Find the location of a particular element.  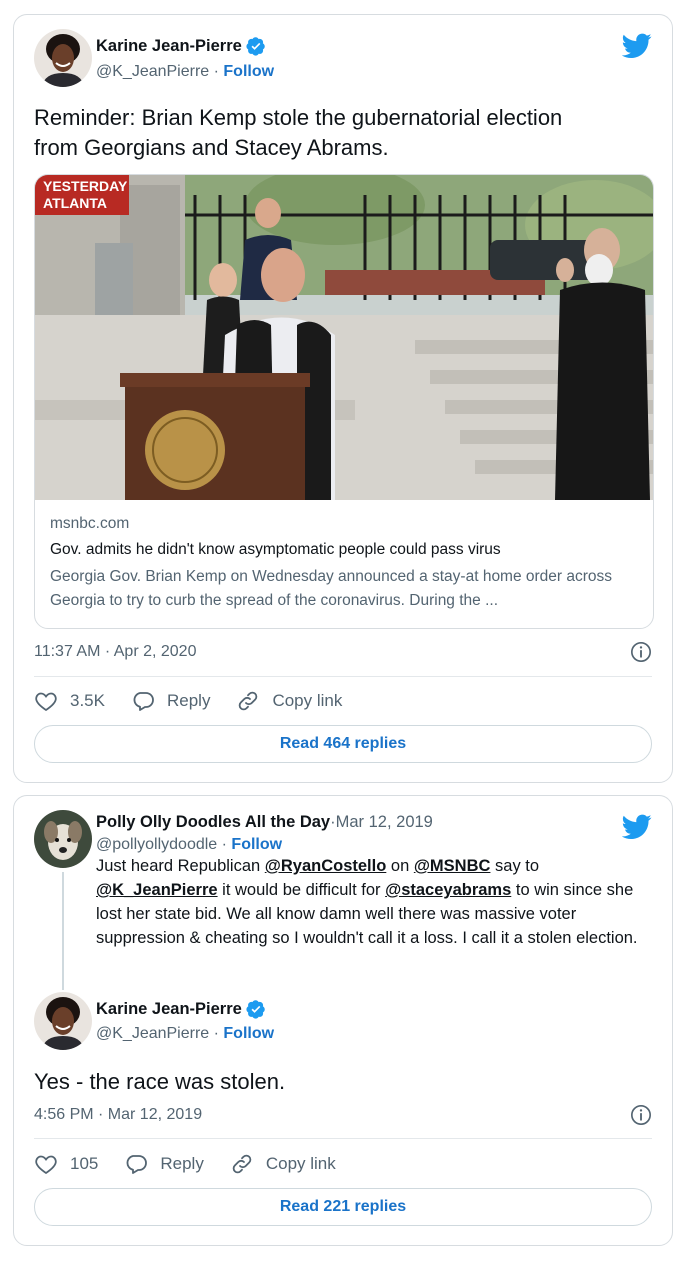

parent-date: Mar 12, 2019 is located at coordinates (384, 822).